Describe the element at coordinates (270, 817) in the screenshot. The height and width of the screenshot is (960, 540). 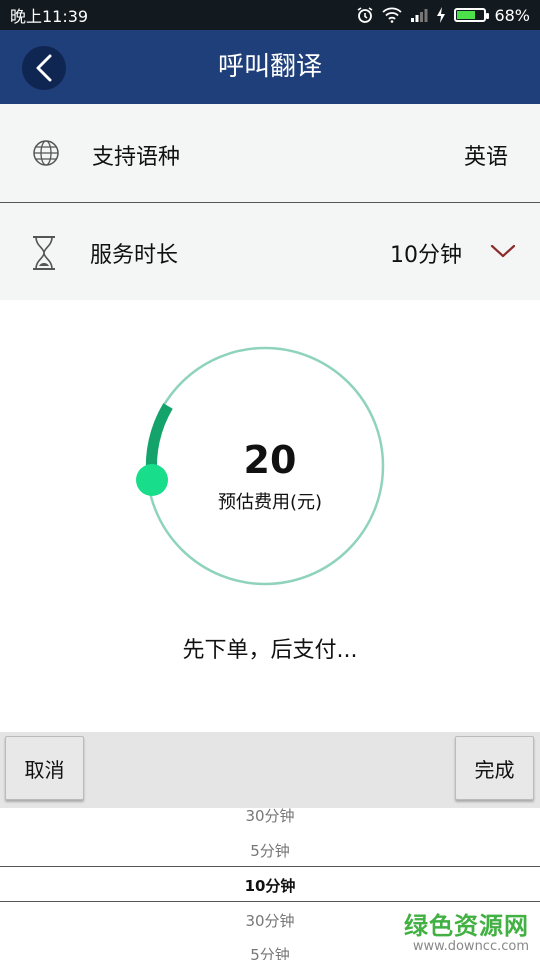
I see `picker-option: 30分钟` at that location.